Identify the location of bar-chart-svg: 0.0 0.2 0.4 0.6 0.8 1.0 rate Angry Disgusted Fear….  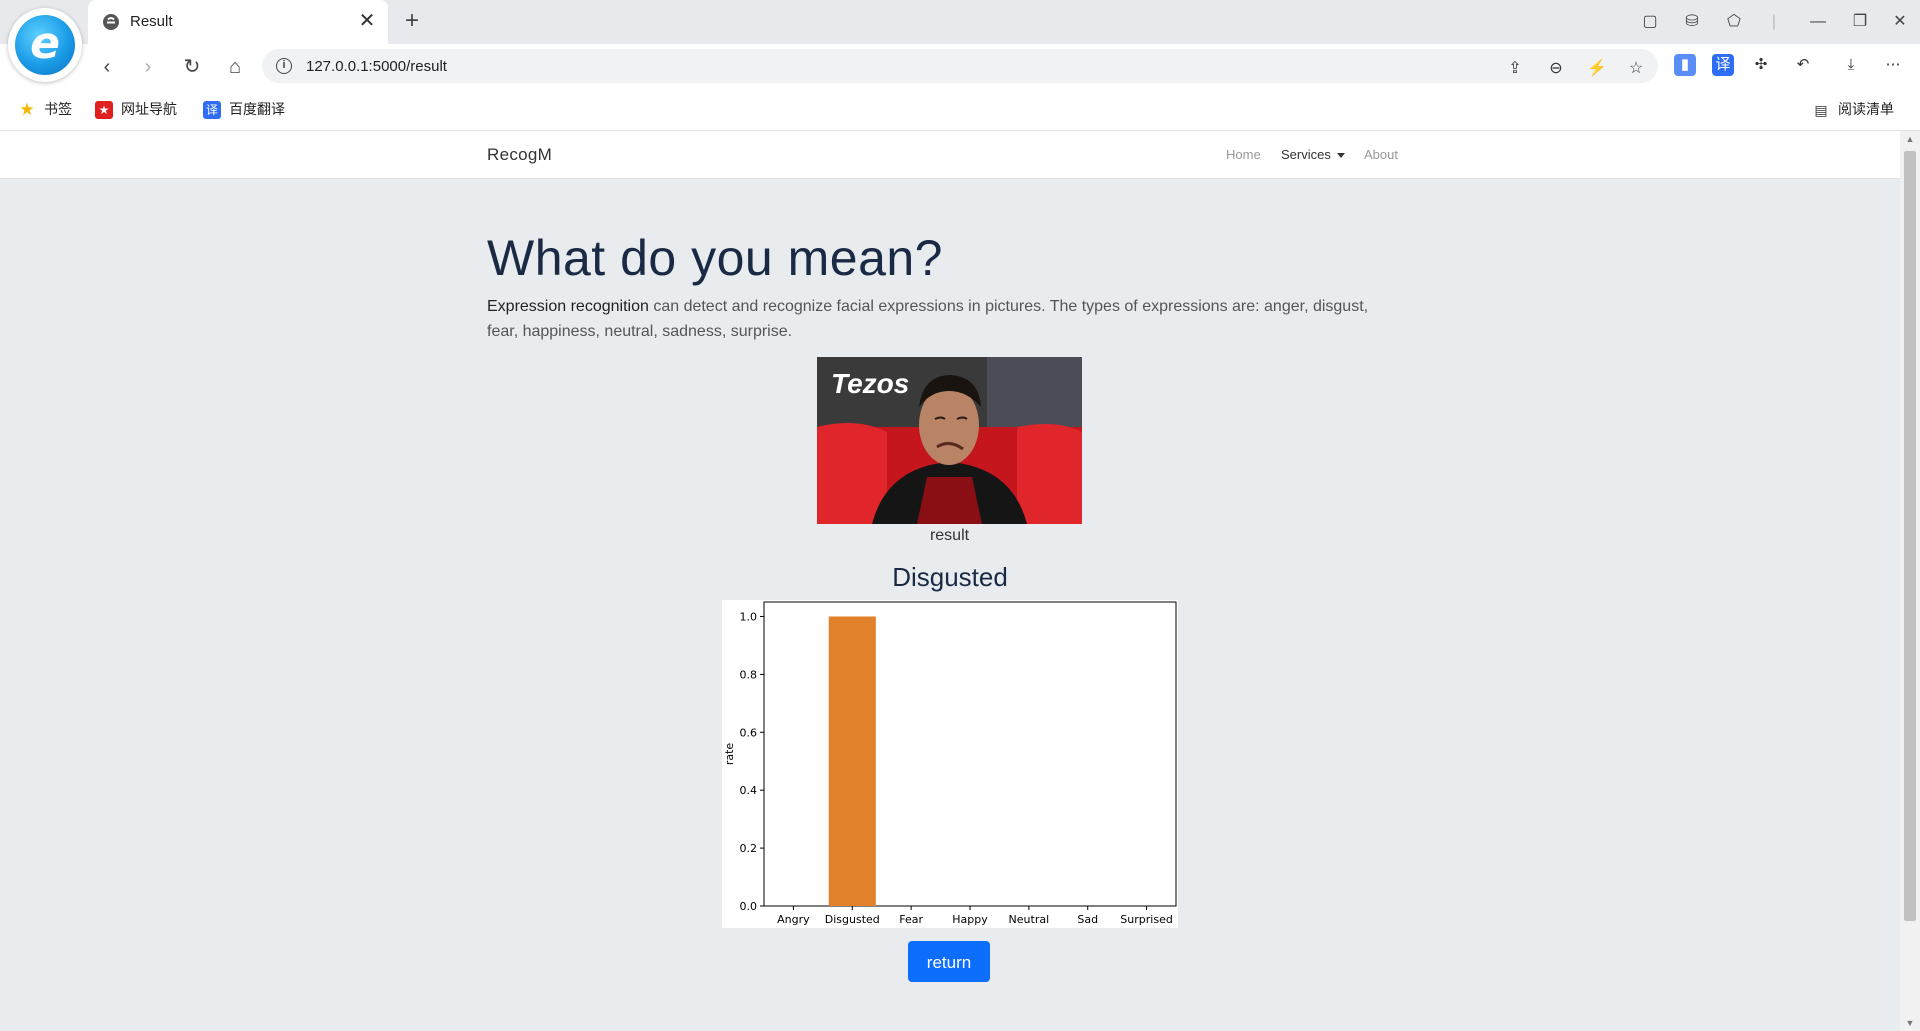
(950, 763).